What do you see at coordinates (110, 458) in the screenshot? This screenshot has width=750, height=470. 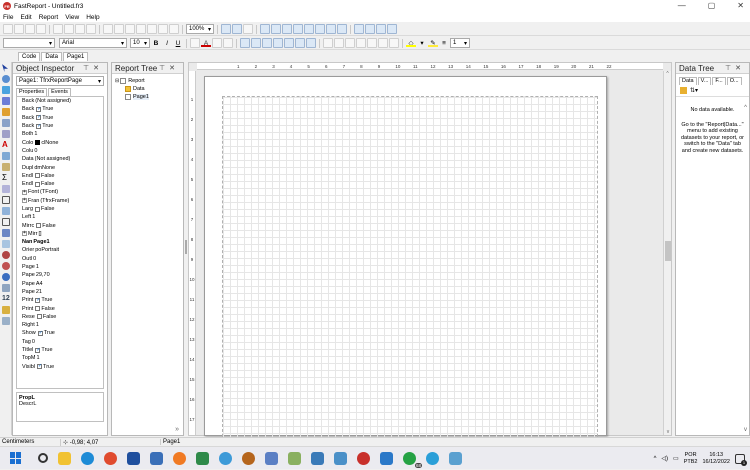 I see `chrome-icon` at bounding box center [110, 458].